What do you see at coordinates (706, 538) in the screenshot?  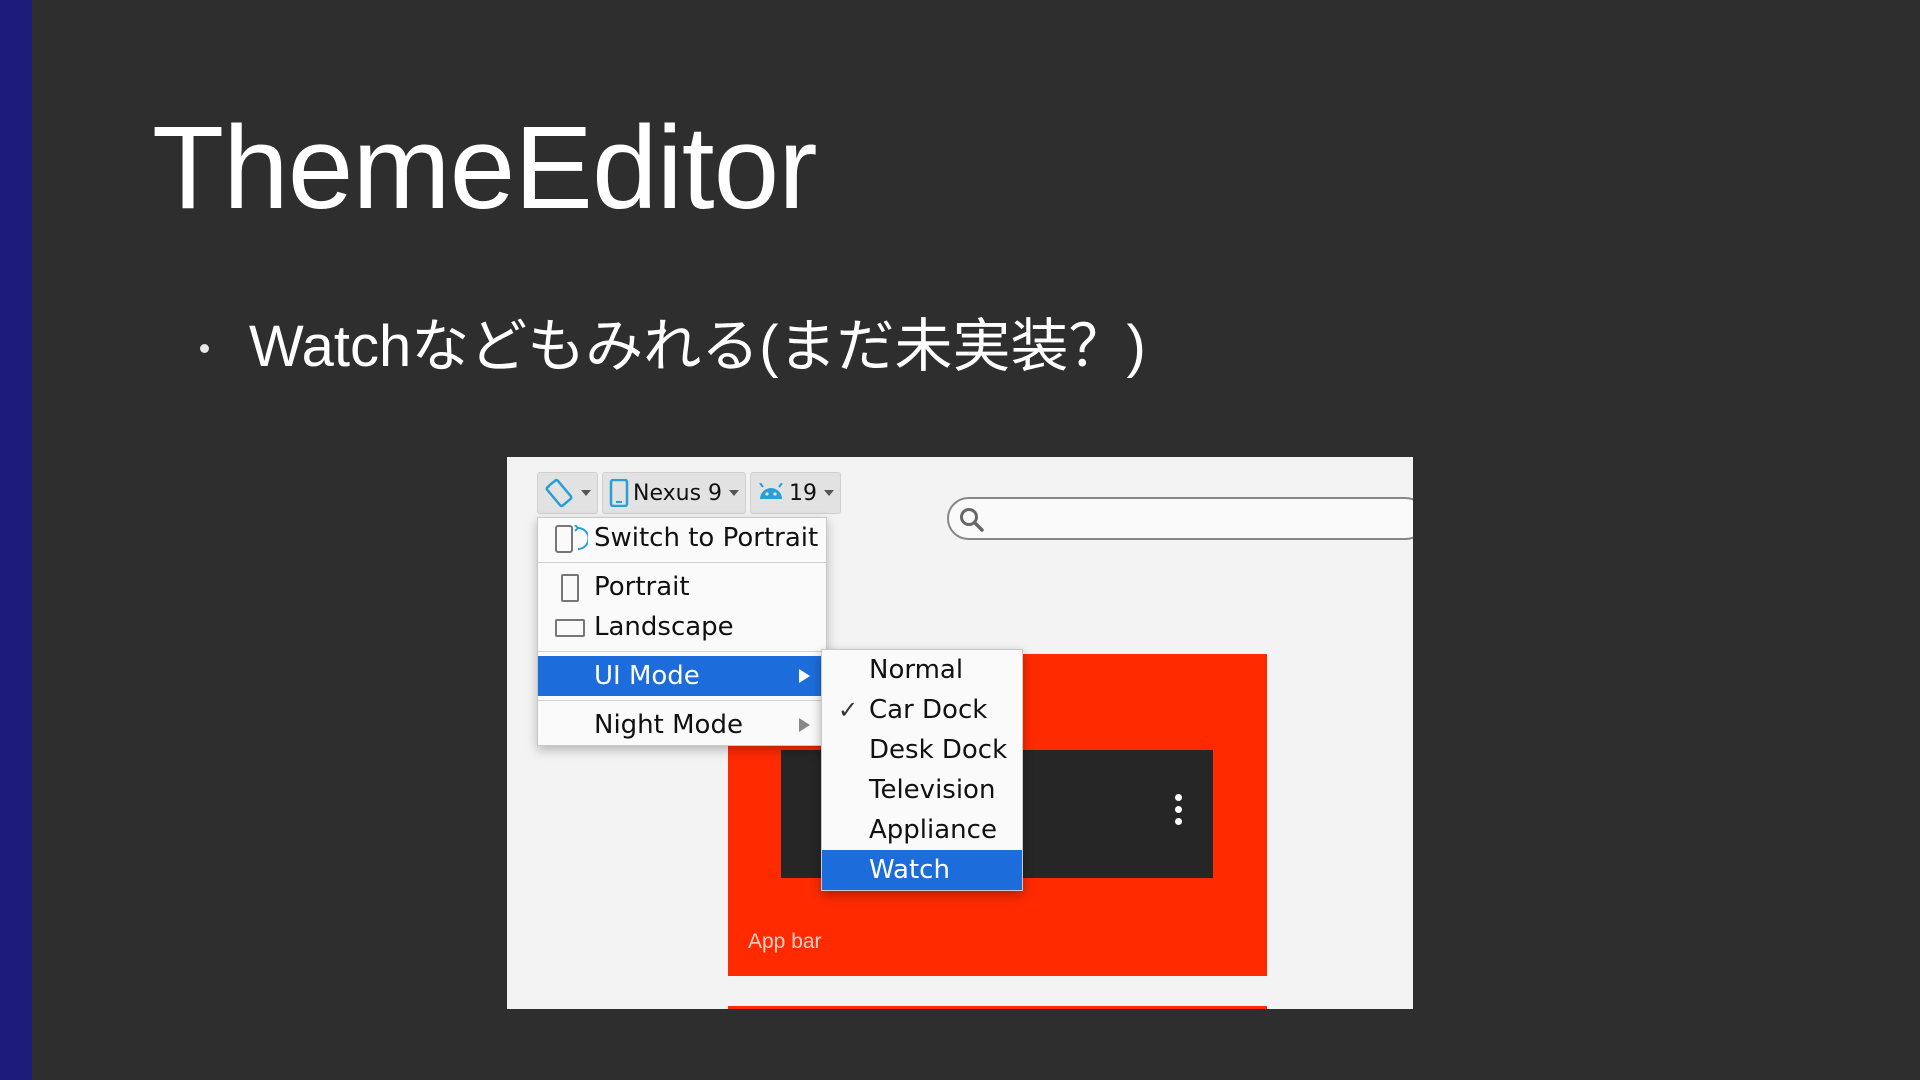 I see `menu-item-label: Switch to Portrait` at bounding box center [706, 538].